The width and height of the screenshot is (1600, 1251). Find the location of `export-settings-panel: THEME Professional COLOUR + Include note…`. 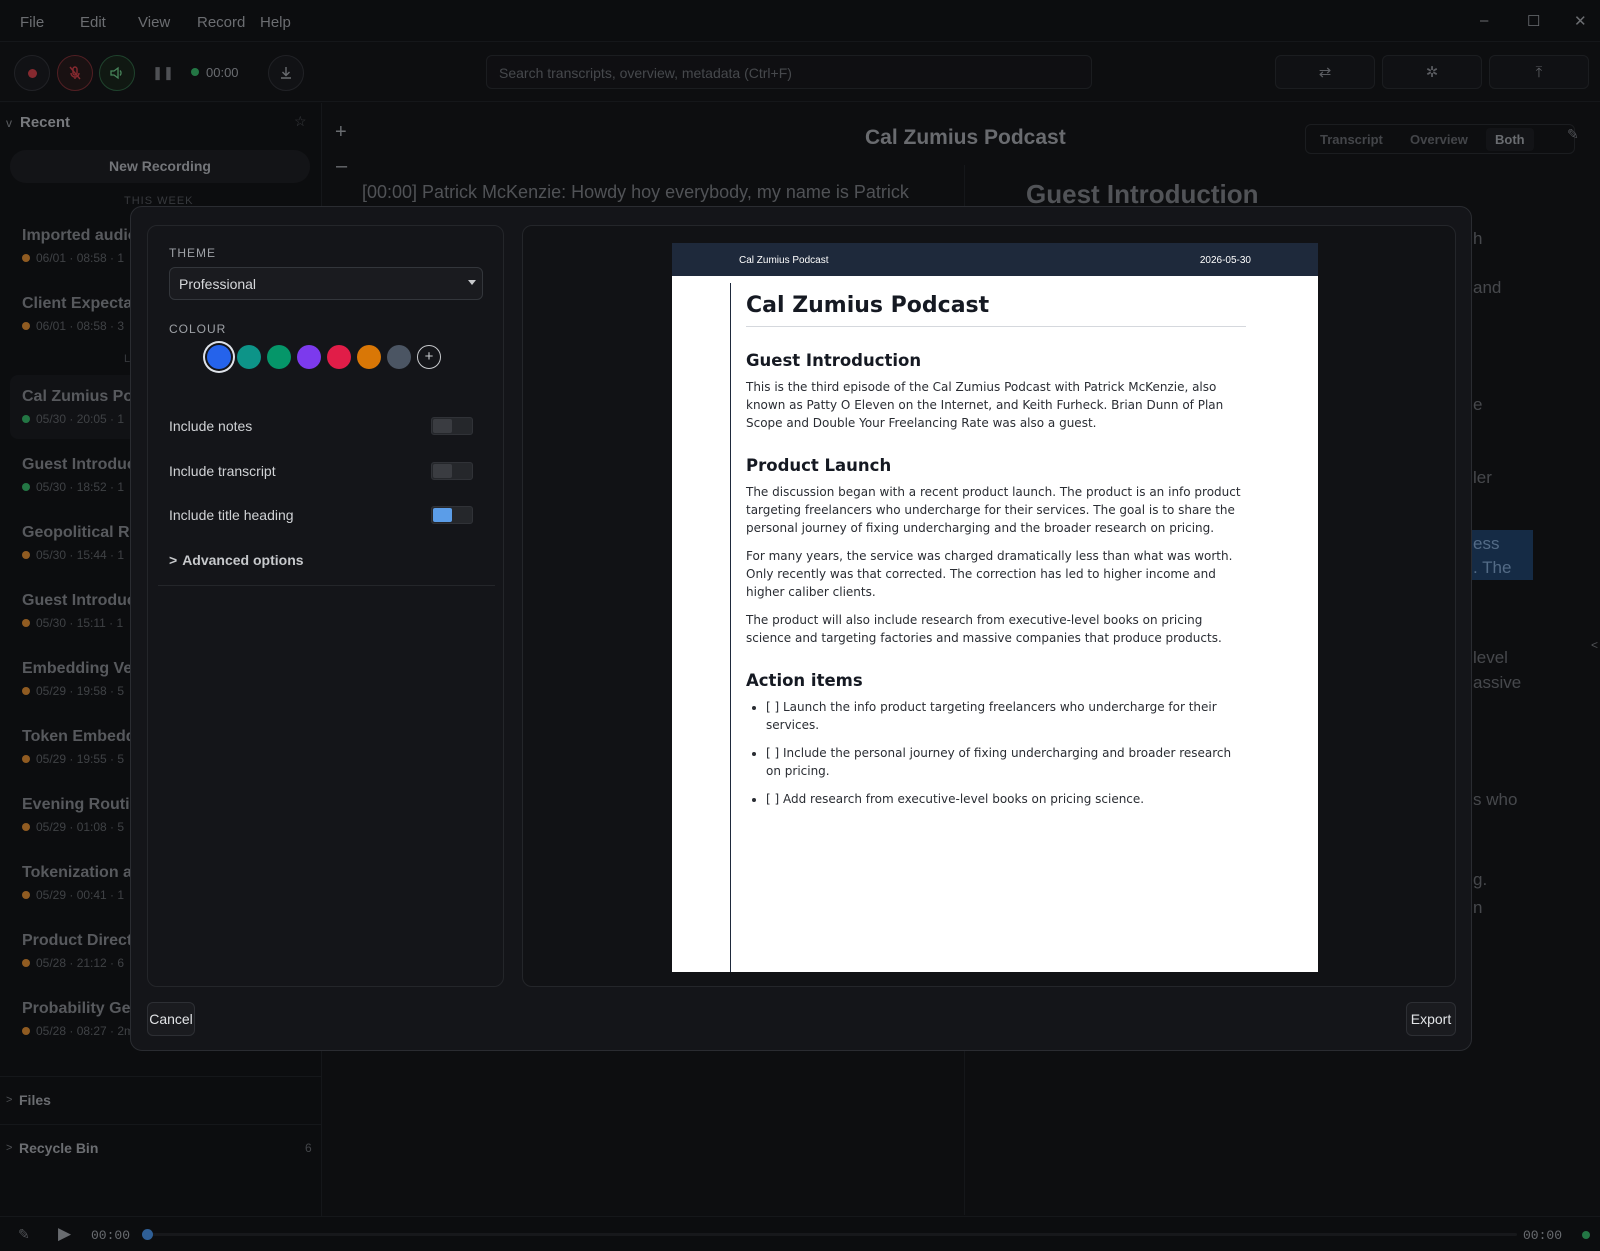

export-settings-panel: THEME Professional COLOUR + Include note… is located at coordinates (325, 606).